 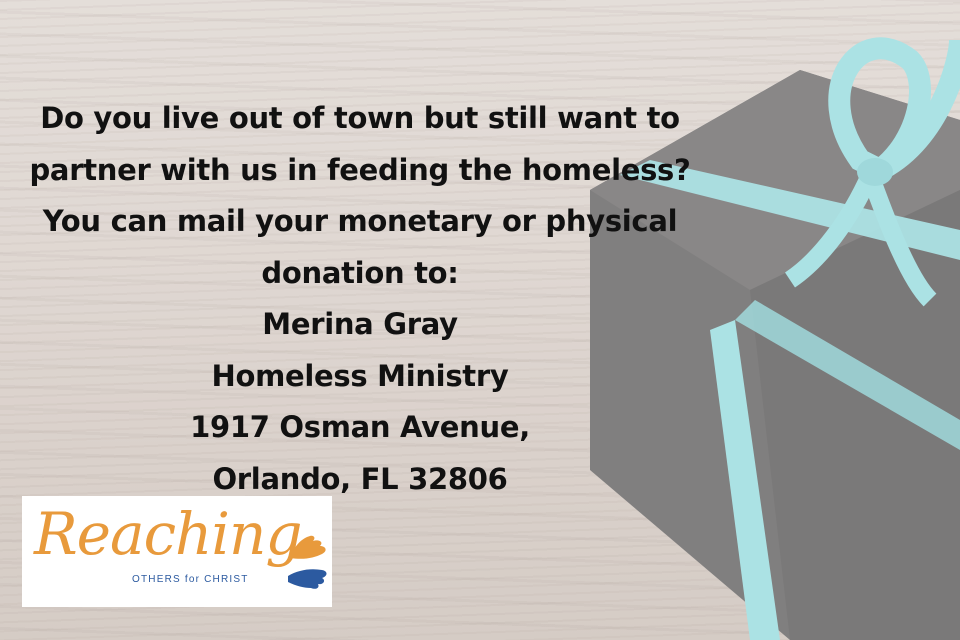 I want to click on message-line: You can mail your monetary or physical, so click(x=360, y=221).